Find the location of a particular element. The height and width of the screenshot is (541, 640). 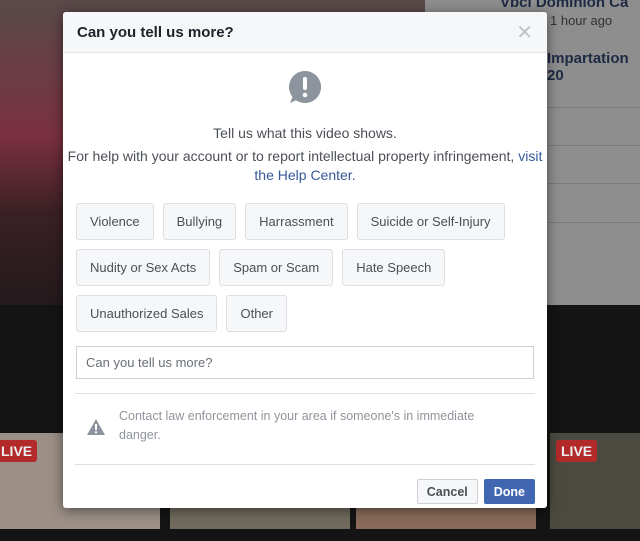

option-nudity: Nudity or Sex Acts is located at coordinates (143, 267).